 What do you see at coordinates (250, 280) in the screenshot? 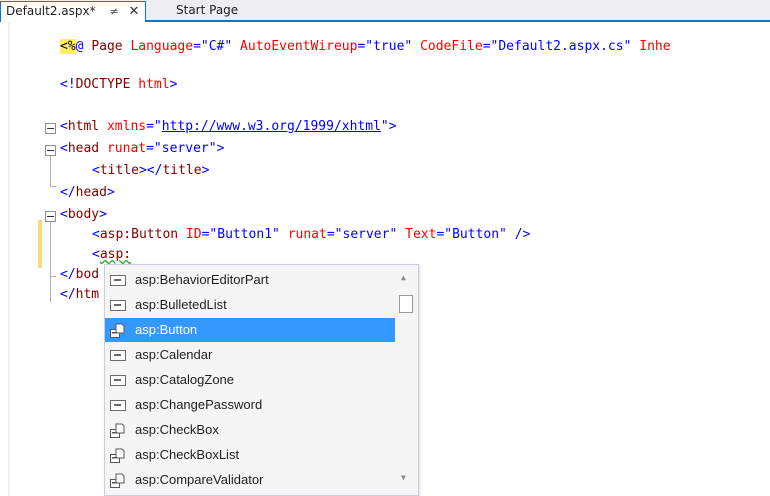
I see `completion-item: asp:BehaviorEditorPart` at bounding box center [250, 280].